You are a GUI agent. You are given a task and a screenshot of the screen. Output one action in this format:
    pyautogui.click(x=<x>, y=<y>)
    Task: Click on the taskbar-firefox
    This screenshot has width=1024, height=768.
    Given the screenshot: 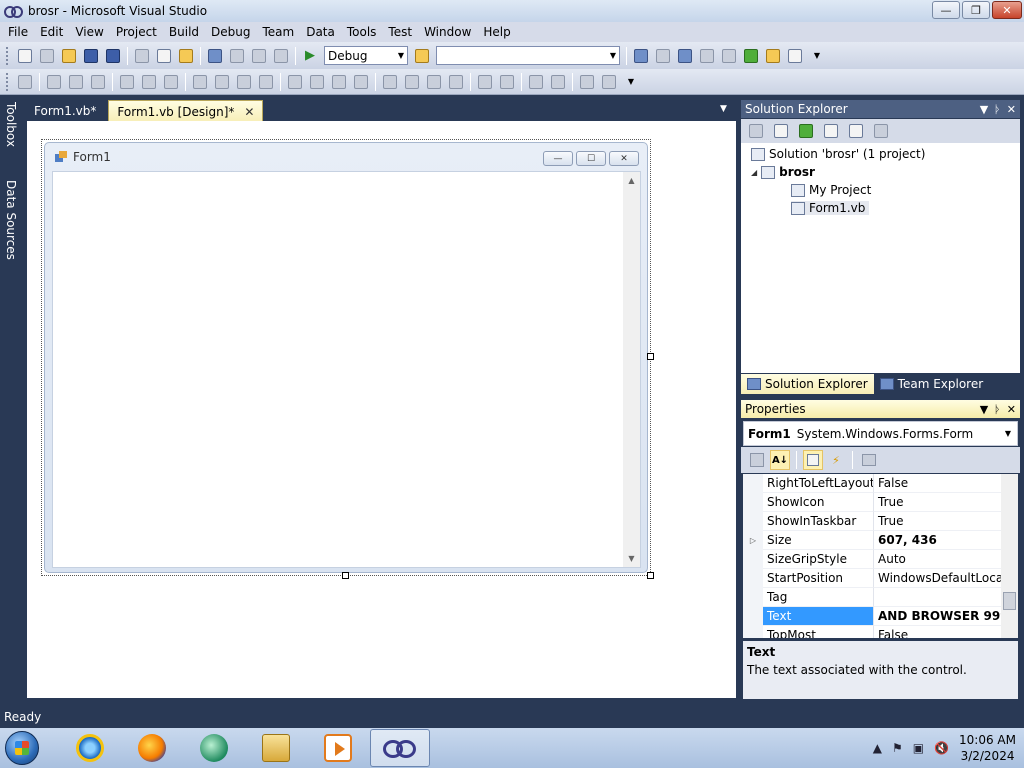 What is the action you would take?
    pyautogui.click(x=152, y=748)
    